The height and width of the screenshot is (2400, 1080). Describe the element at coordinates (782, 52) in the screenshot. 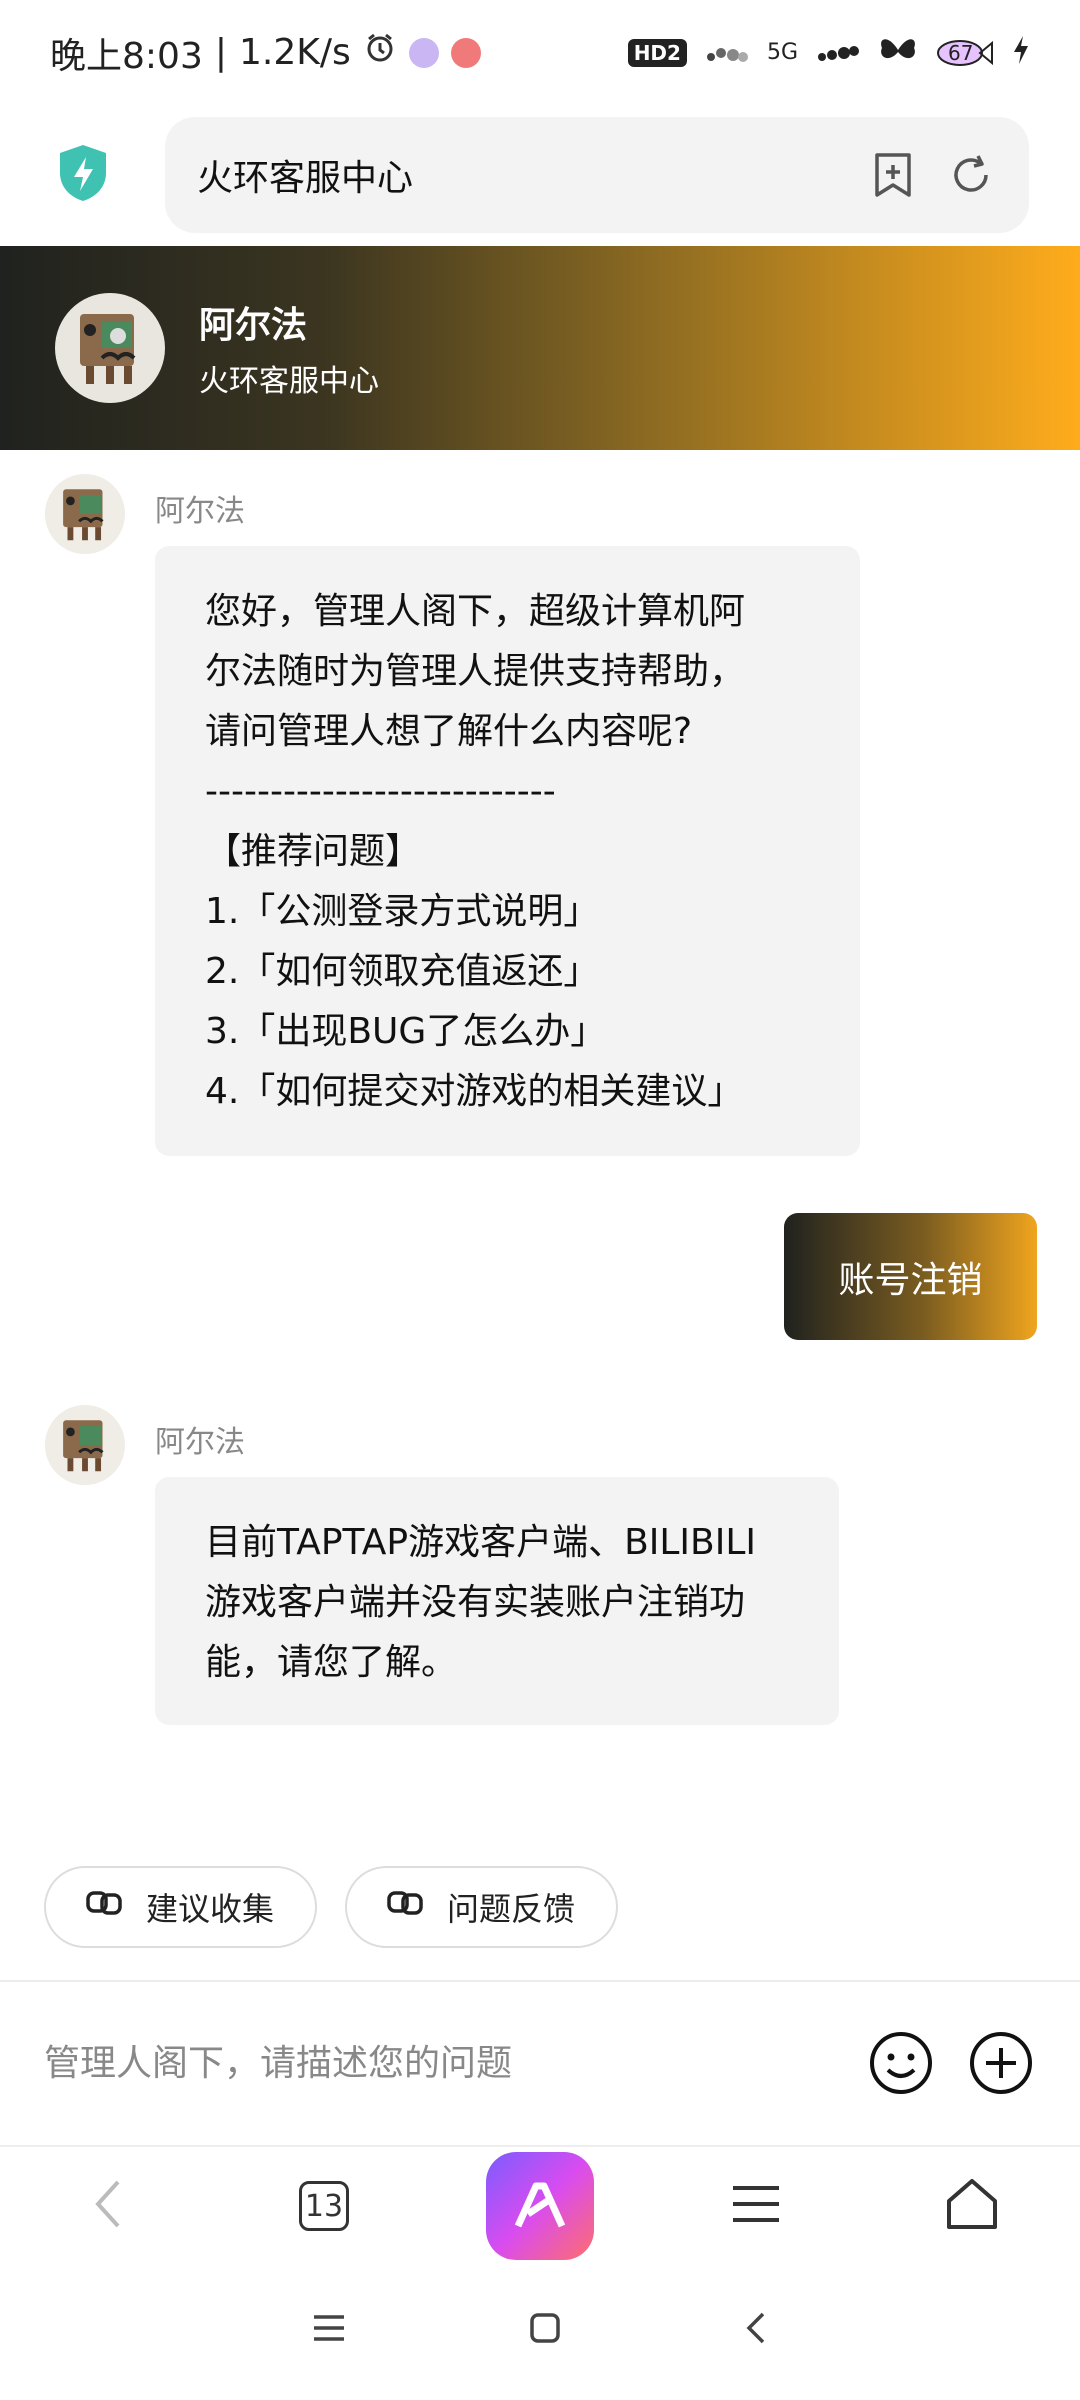

I see `network-type: 5G` at that location.